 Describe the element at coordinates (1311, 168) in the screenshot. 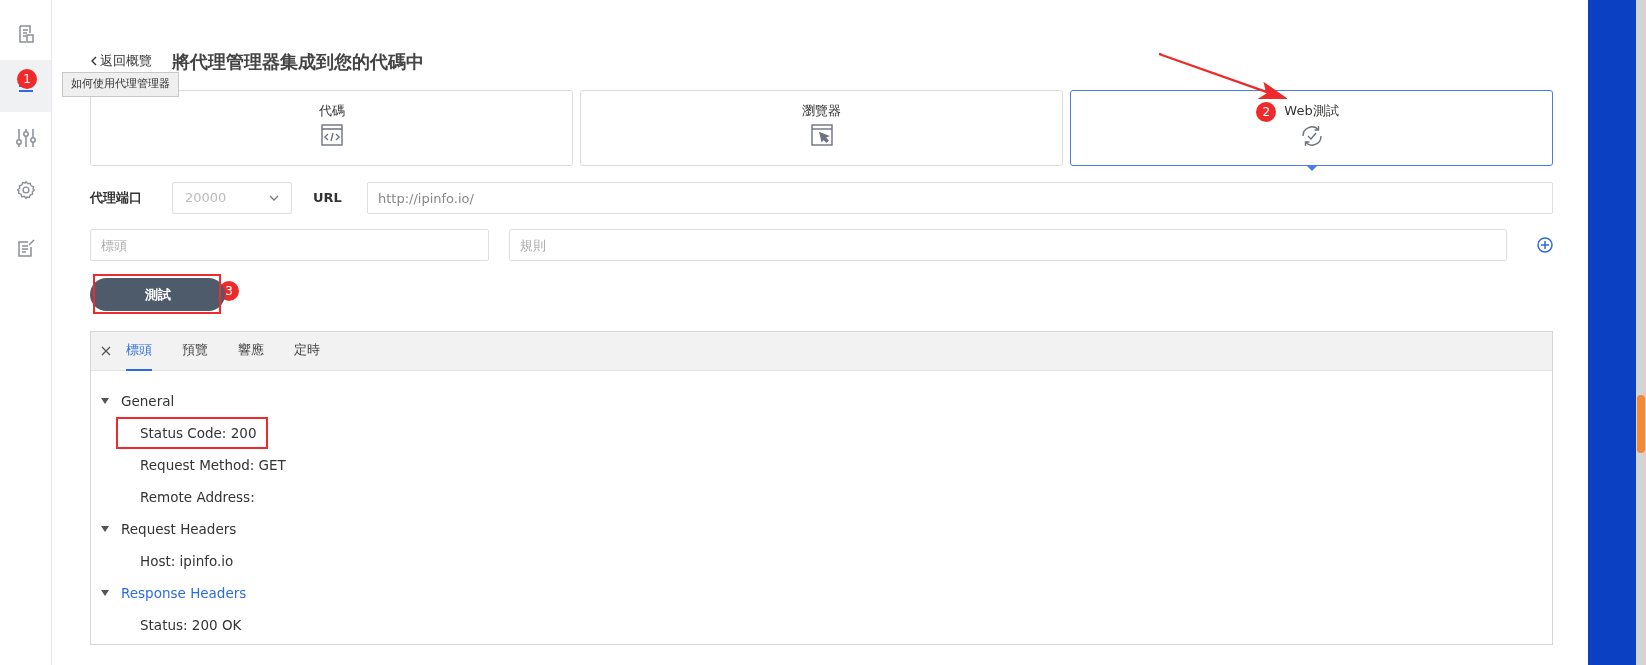

I see `pointer-triangle-icon` at that location.